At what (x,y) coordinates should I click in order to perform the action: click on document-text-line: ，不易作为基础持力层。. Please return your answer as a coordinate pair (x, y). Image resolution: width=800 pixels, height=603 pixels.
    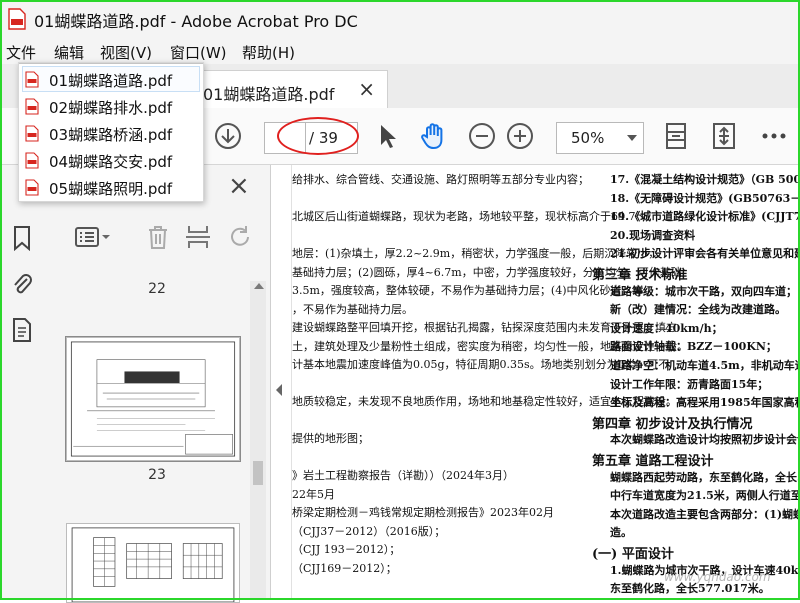
    Looking at the image, I should click on (352, 309).